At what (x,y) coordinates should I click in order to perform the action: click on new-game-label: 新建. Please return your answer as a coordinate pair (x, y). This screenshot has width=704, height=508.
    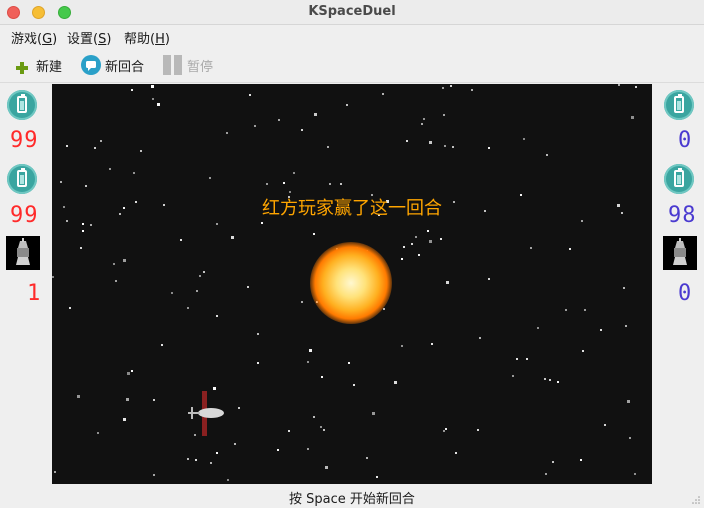
    Looking at the image, I should click on (49, 67).